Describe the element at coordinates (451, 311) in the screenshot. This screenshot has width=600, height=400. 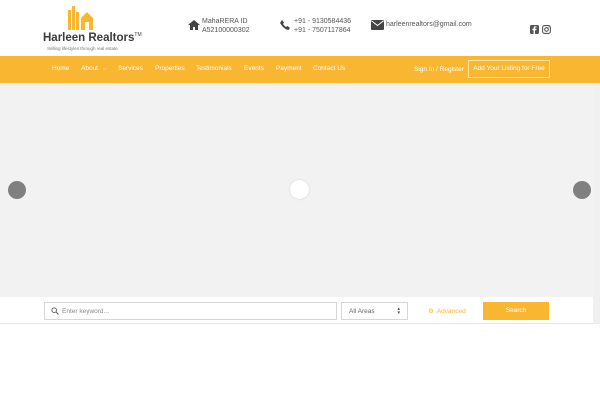
I see `advanced-label: Advanced` at that location.